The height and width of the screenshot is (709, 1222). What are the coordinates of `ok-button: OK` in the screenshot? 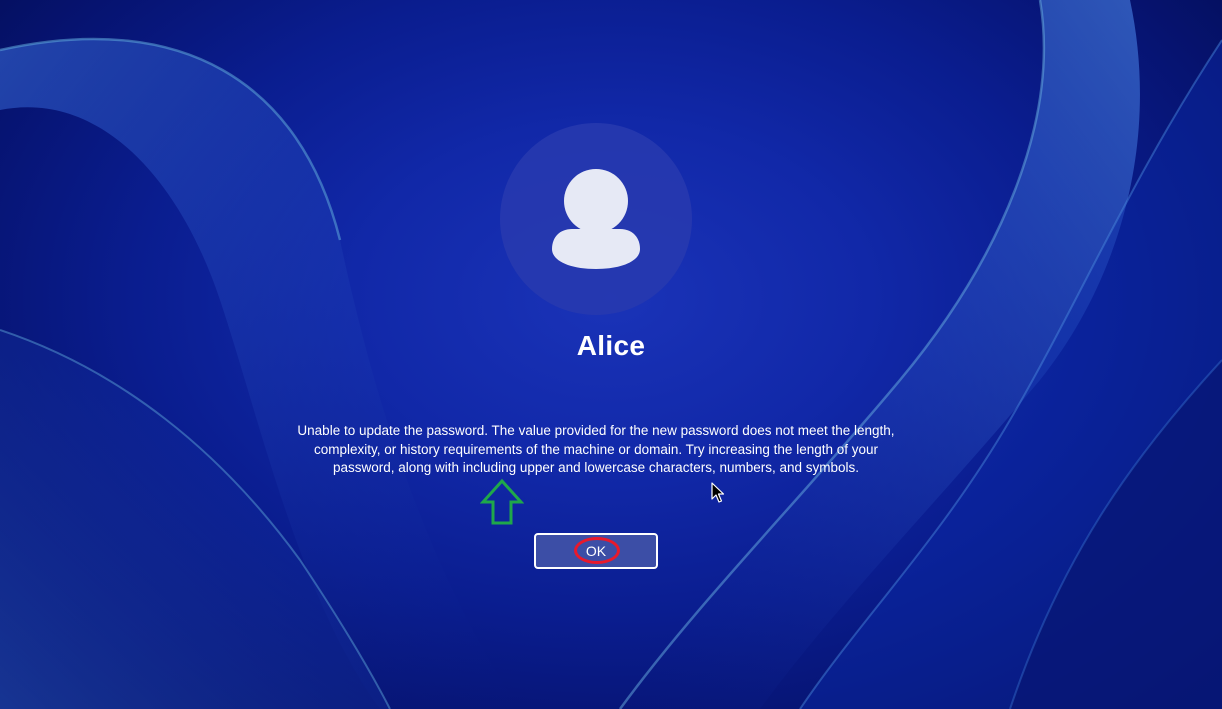 It's located at (596, 551).